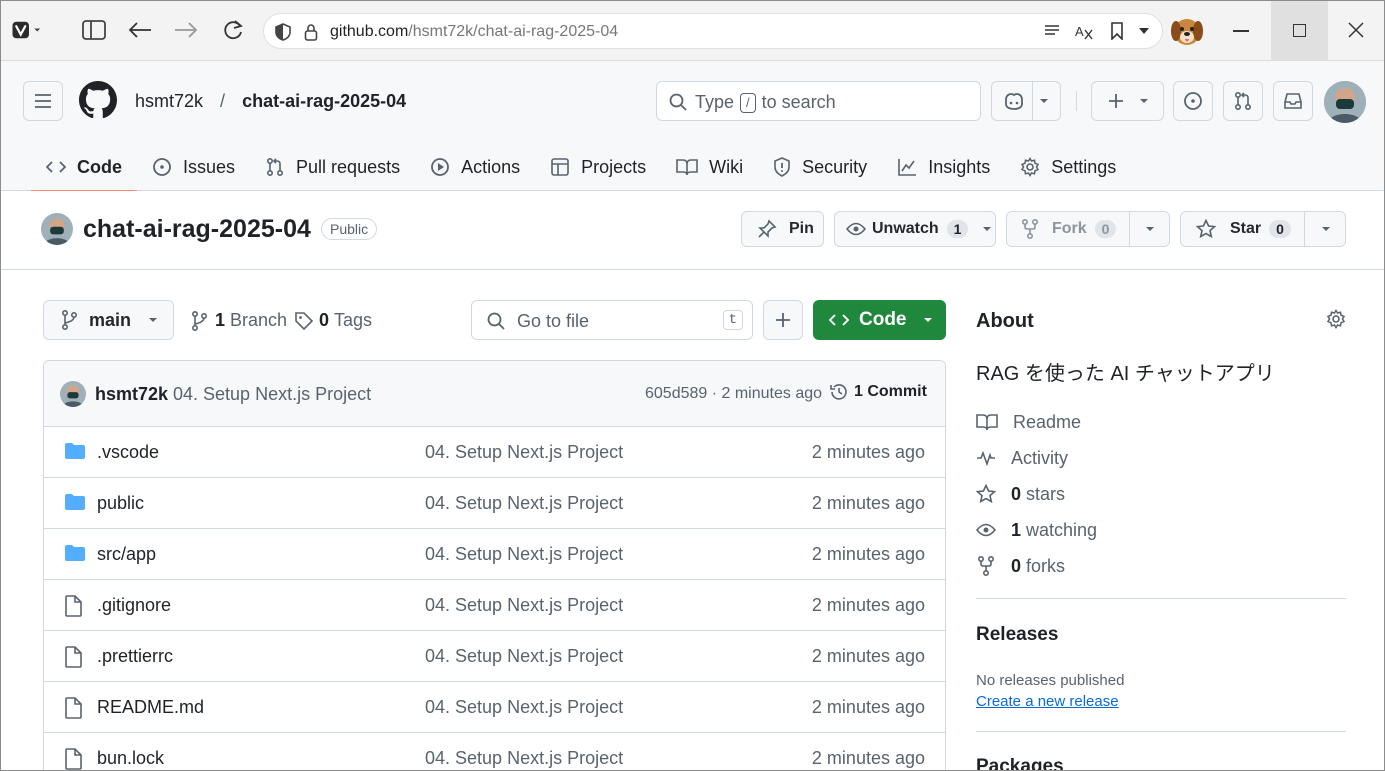 The height and width of the screenshot is (771, 1385). What do you see at coordinates (135, 656) in the screenshot?
I see `file-name: .prettierrc` at bounding box center [135, 656].